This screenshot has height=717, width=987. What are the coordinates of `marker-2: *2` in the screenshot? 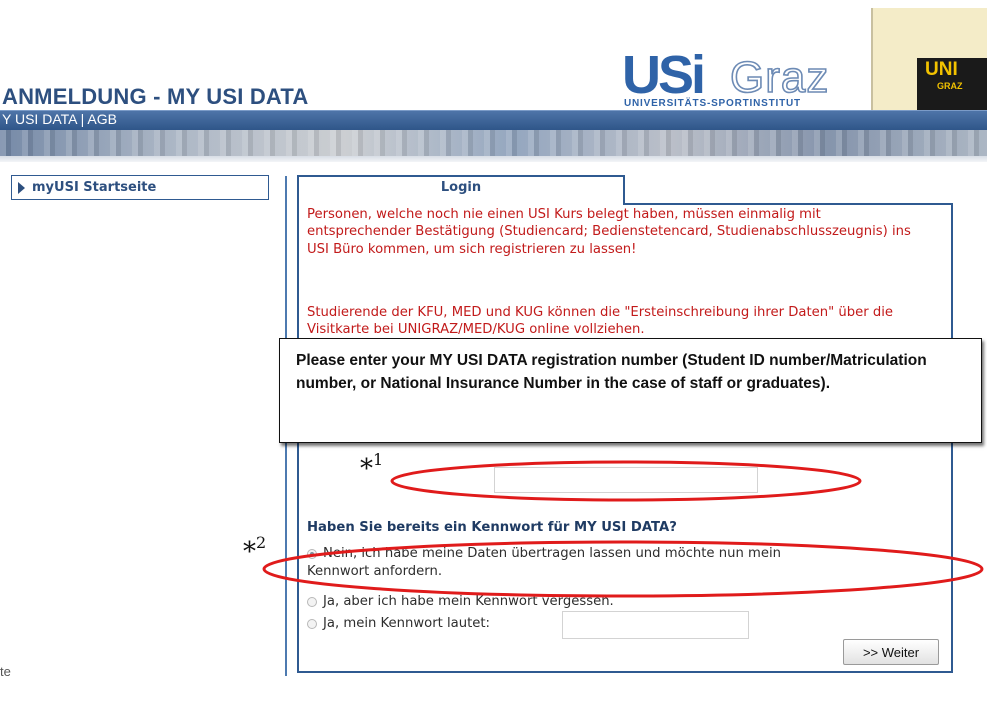 It's located at (254, 550).